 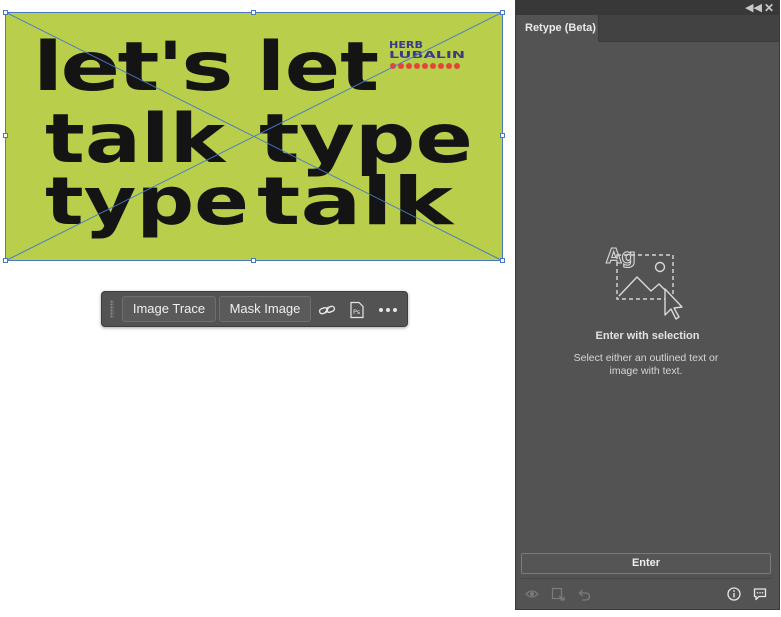 I want to click on mask-image-button: Mask Image, so click(x=265, y=309).